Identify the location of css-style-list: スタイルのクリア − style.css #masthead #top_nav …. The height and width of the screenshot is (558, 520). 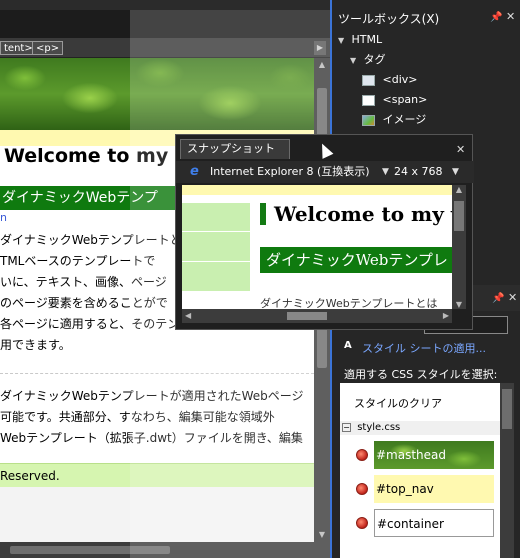
(420, 470).